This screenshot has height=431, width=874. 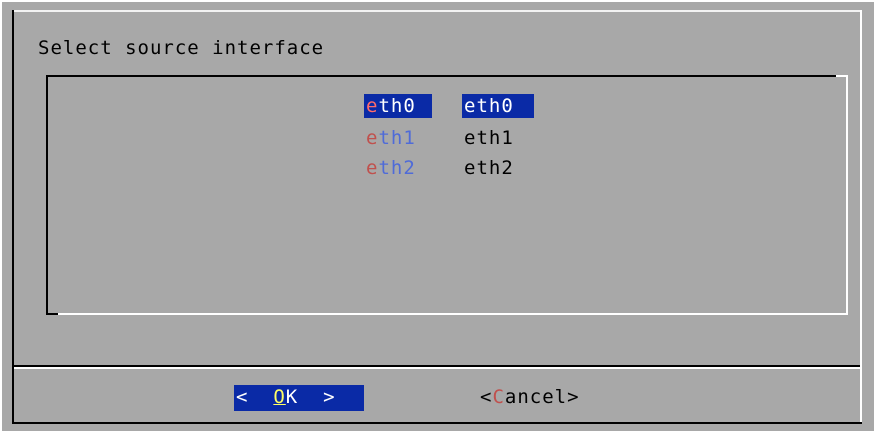 I want to click on cancel-button-hotkey: C, so click(x=498, y=397).